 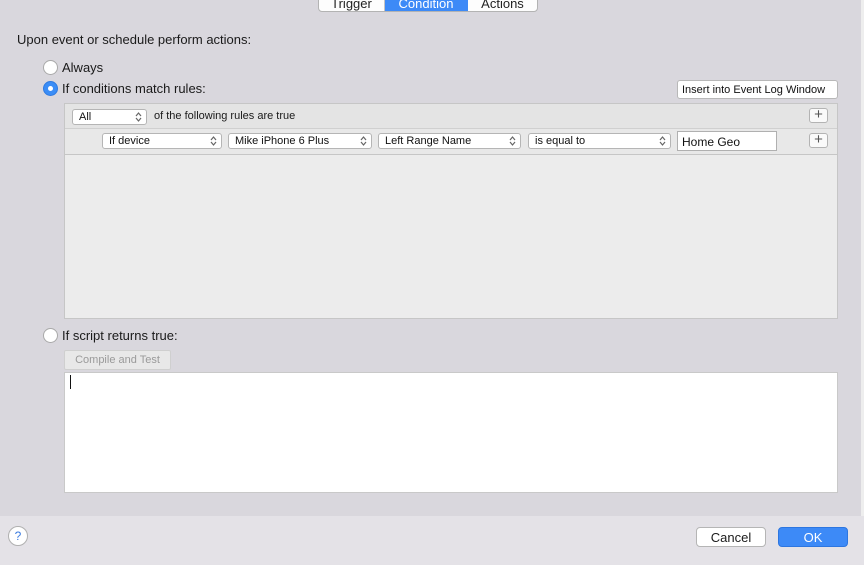 What do you see at coordinates (83, 67) in the screenshot?
I see `always-label: Always` at bounding box center [83, 67].